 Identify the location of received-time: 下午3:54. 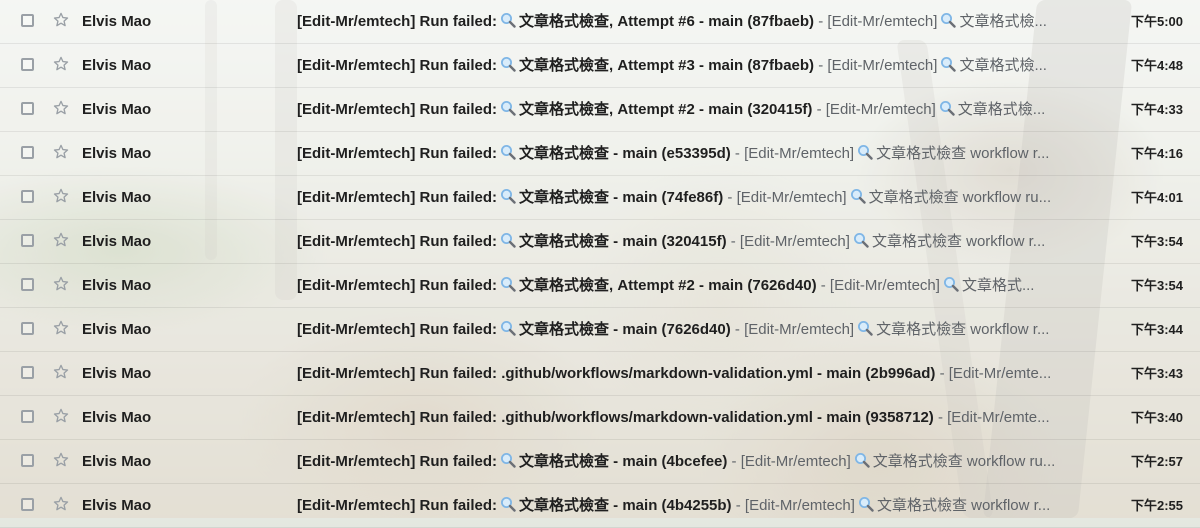
(1156, 285).